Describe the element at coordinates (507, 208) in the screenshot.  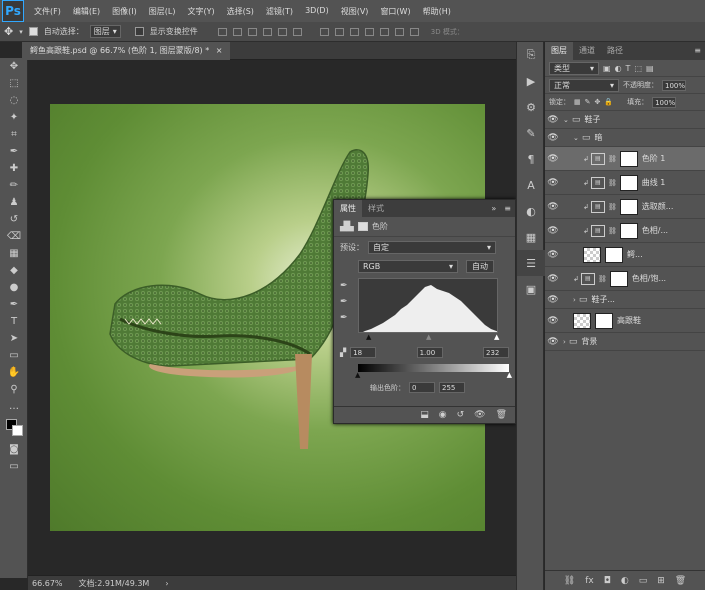
I see `panel-menu-icon: ≡` at that location.